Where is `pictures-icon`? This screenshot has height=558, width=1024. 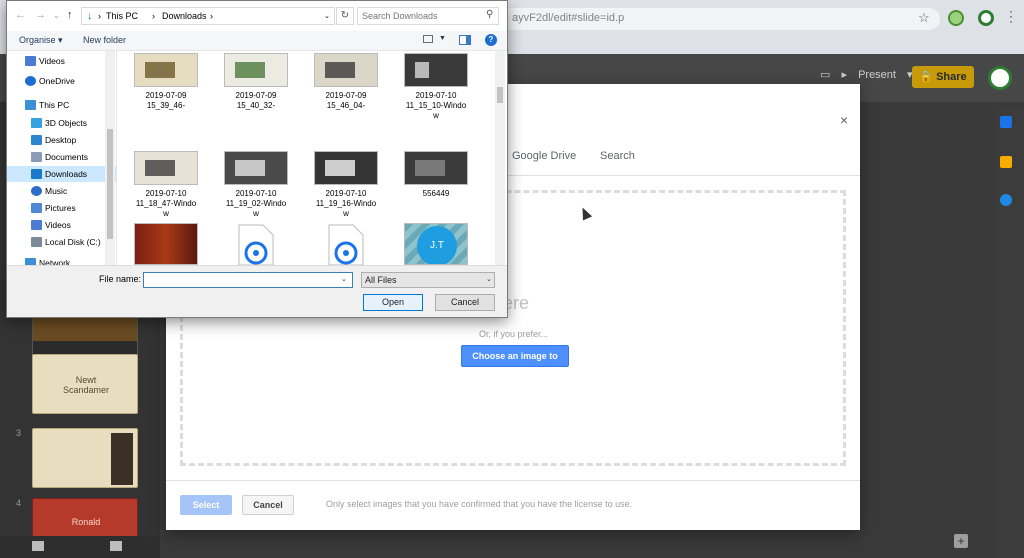 pictures-icon is located at coordinates (36, 208).